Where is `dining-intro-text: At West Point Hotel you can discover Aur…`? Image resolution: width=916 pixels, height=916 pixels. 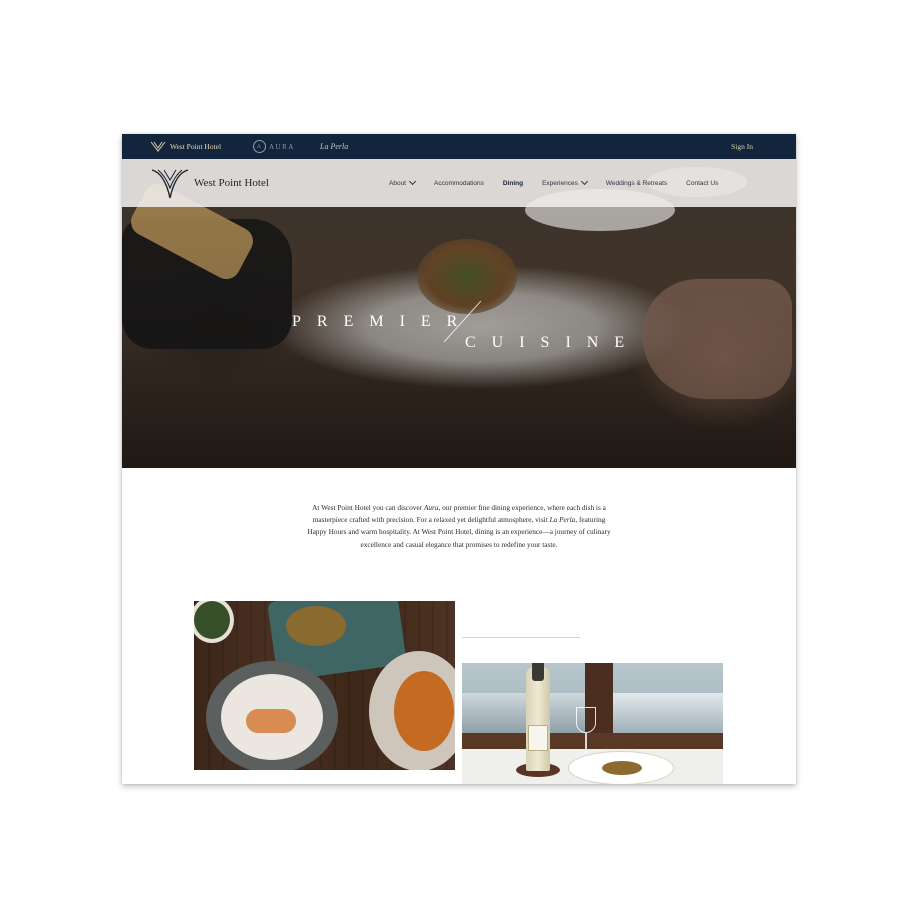 dining-intro-text: At West Point Hotel you can discover Aur… is located at coordinates (459, 526).